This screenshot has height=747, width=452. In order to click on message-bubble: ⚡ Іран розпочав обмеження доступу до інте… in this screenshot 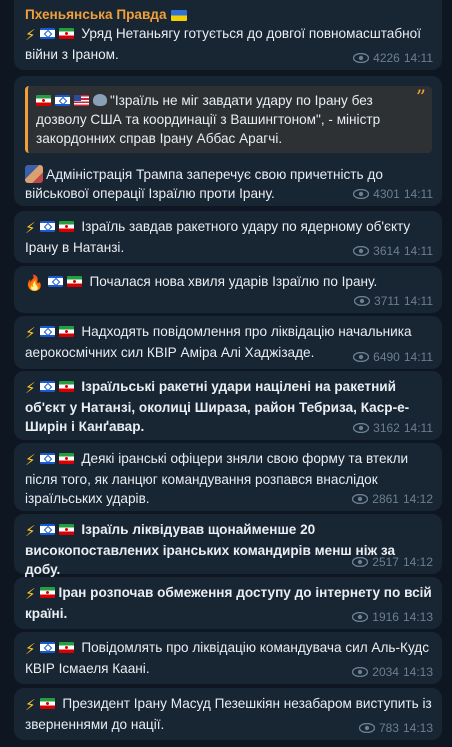, I will do `click(228, 603)`.